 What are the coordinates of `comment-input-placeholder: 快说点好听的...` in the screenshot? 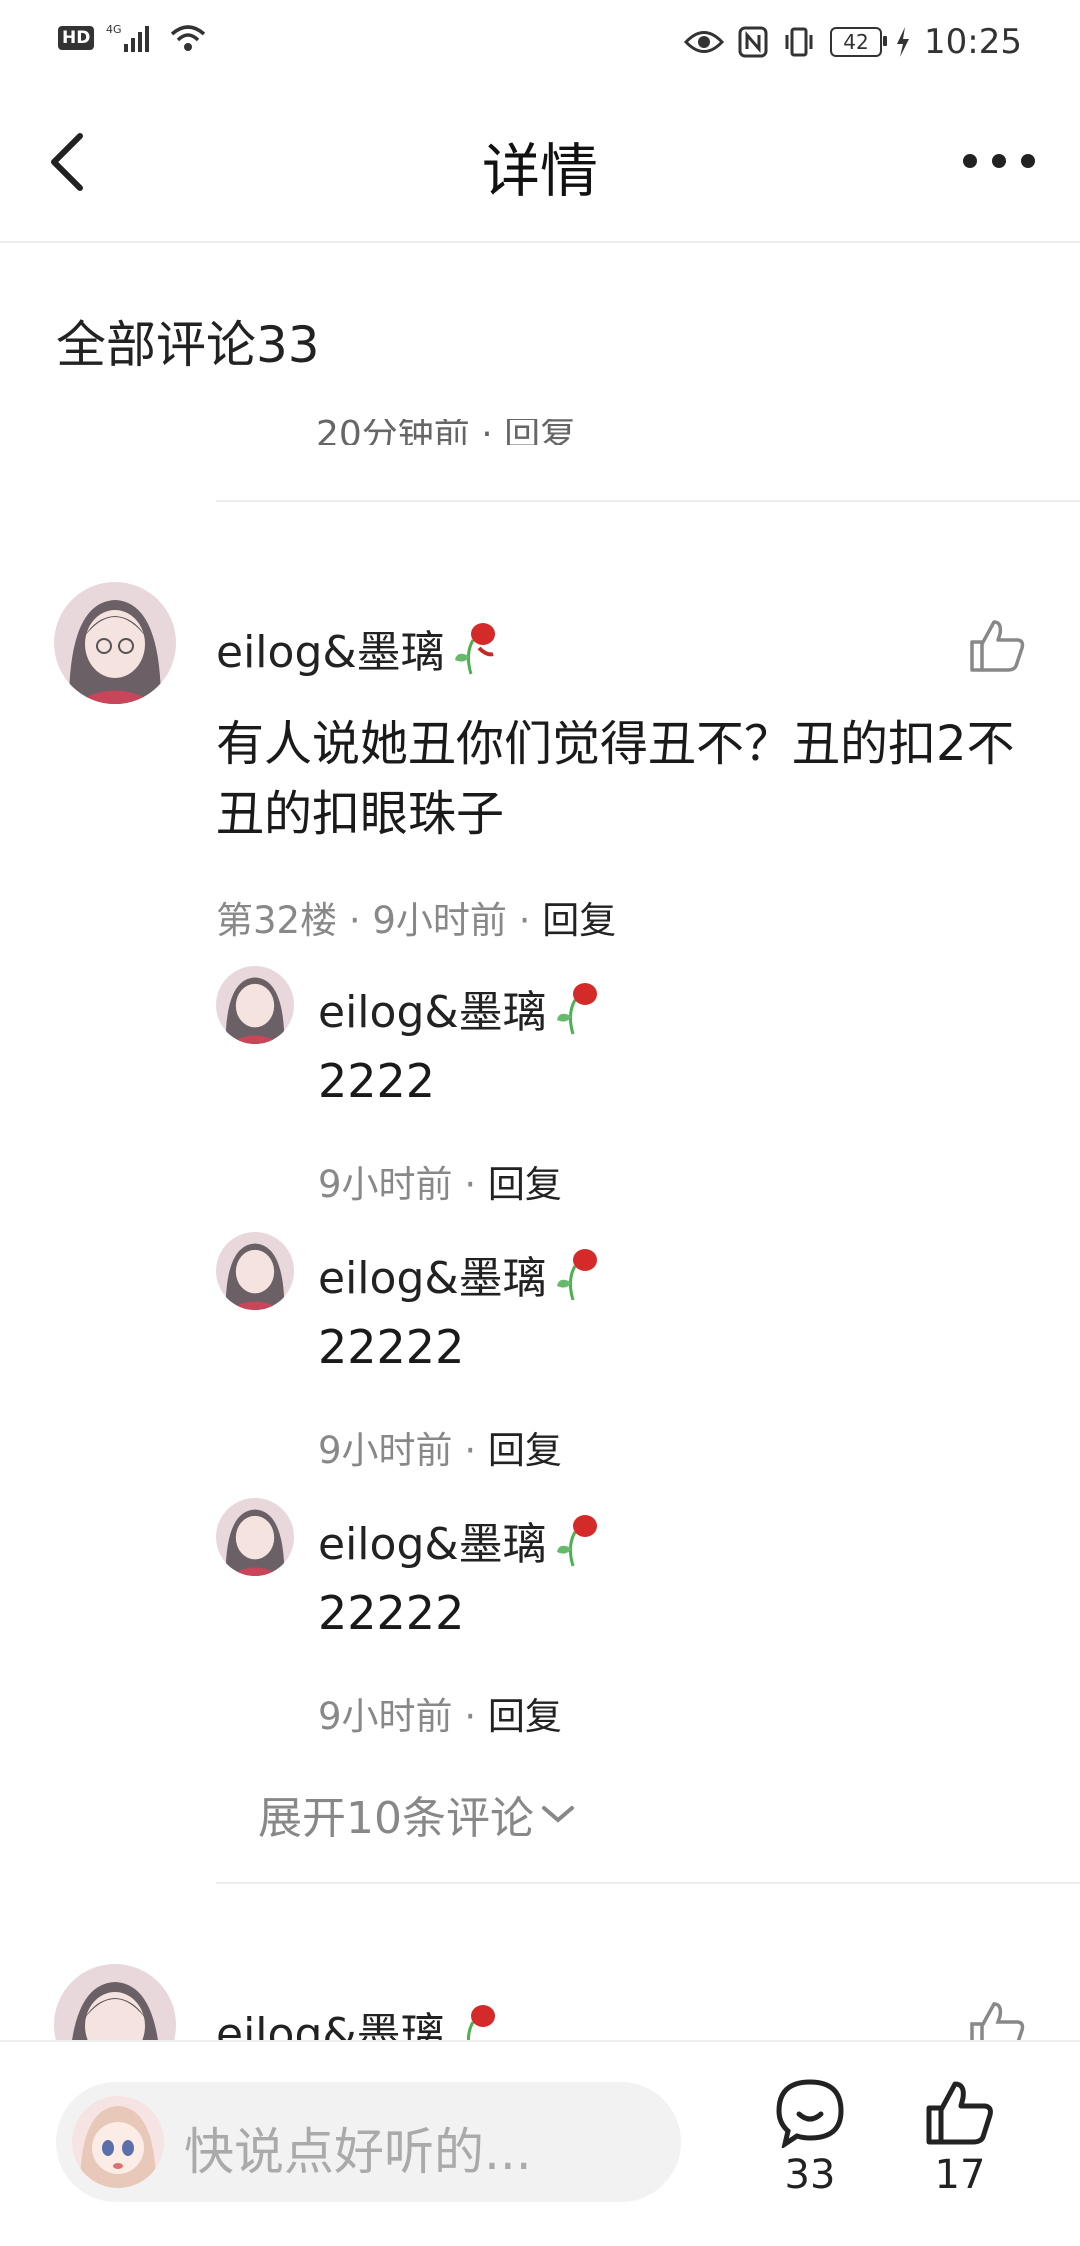 It's located at (358, 2148).